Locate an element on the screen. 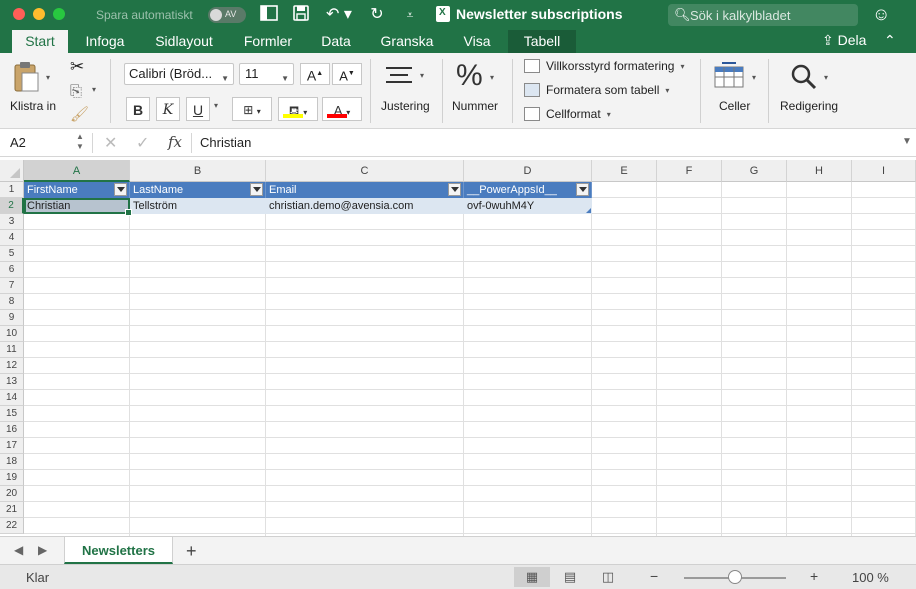  row-header-21: 21 is located at coordinates (12, 510).